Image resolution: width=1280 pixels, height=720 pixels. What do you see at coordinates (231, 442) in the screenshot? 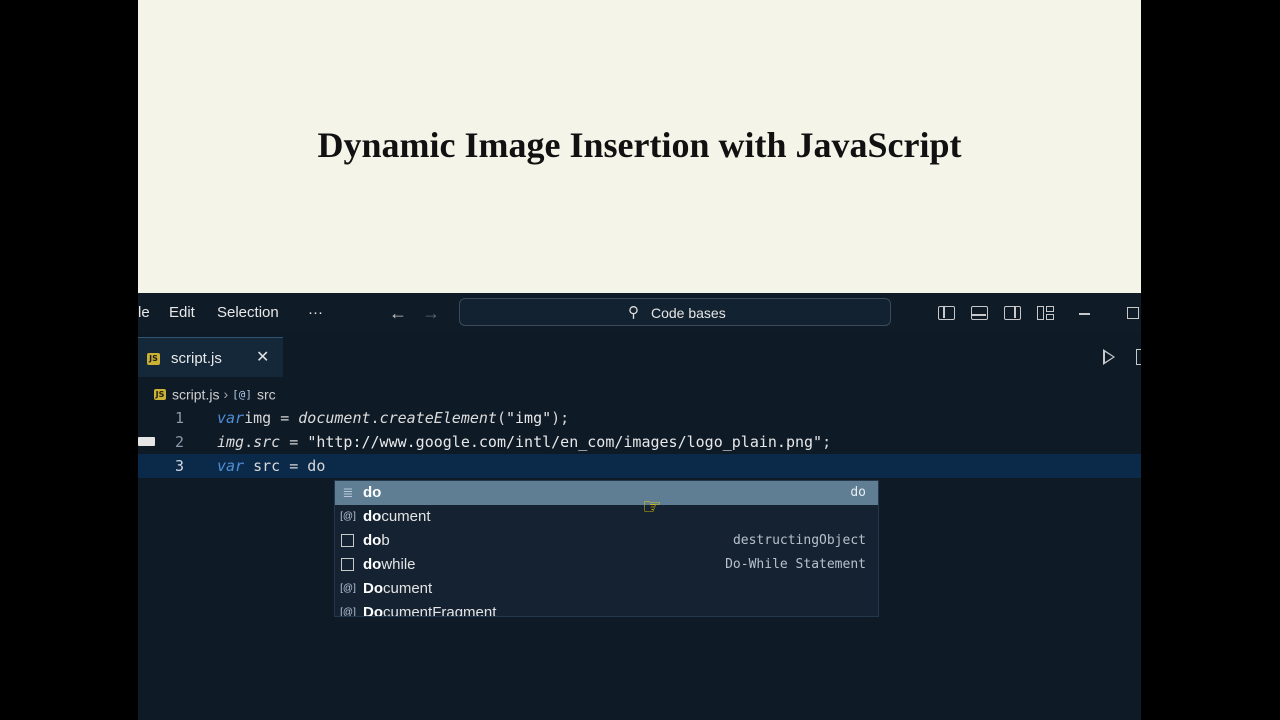
I see `code-token: img` at bounding box center [231, 442].